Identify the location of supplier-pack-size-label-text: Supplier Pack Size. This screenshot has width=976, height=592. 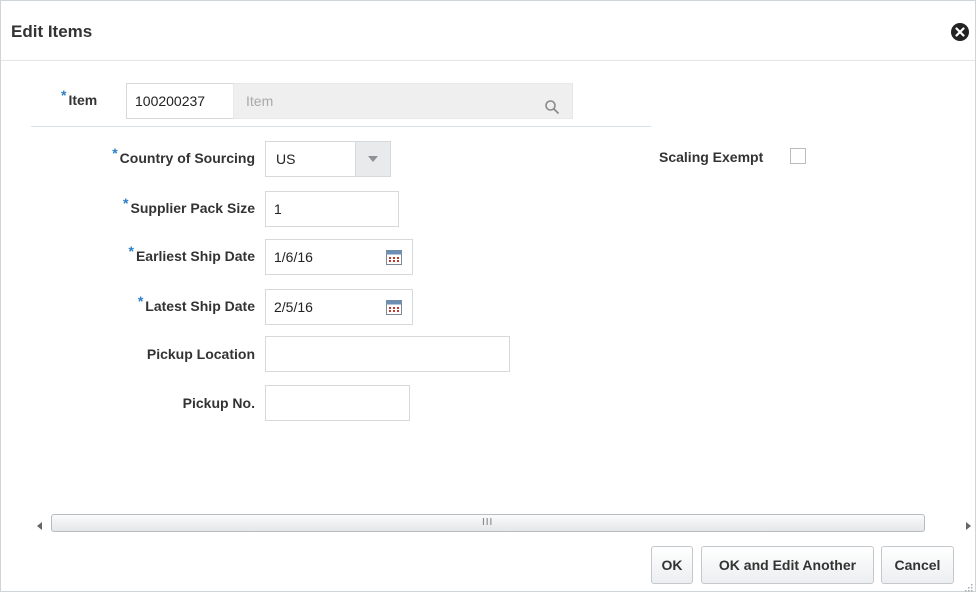
(193, 208).